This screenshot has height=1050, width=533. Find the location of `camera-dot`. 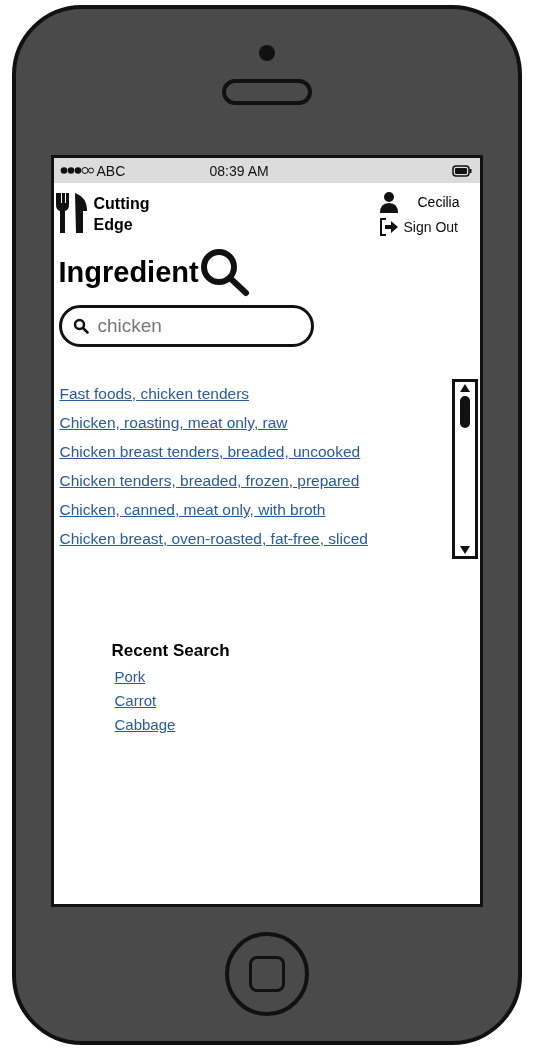

camera-dot is located at coordinates (266, 53).